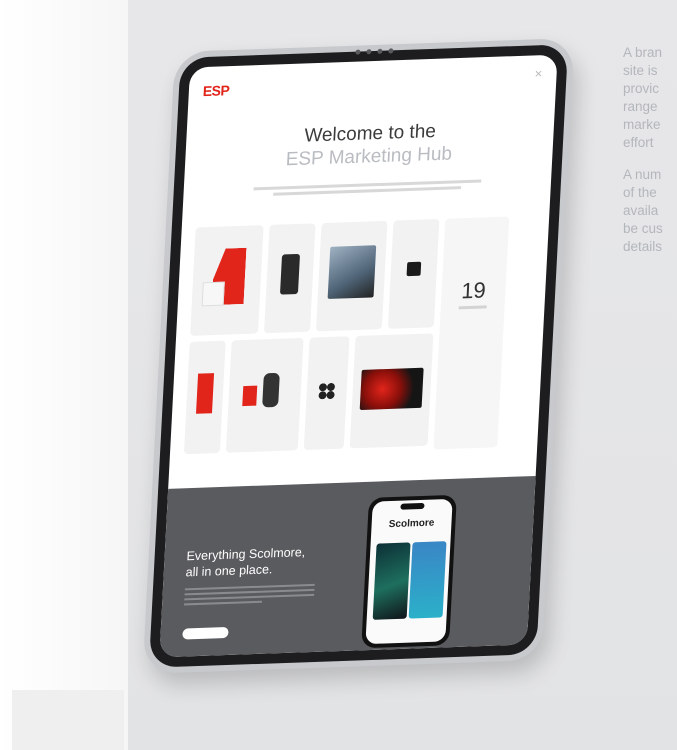 This screenshot has height=750, width=677. Describe the element at coordinates (643, 228) in the screenshot. I see `side-line: be cus` at that location.